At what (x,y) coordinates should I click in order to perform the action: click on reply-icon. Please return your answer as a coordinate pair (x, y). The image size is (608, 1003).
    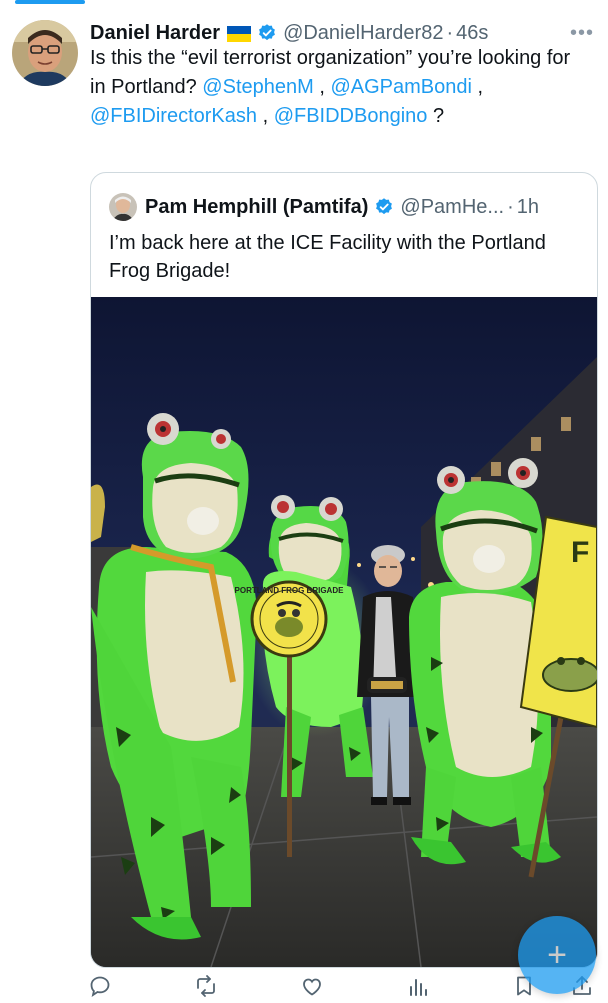
    Looking at the image, I should click on (100, 986).